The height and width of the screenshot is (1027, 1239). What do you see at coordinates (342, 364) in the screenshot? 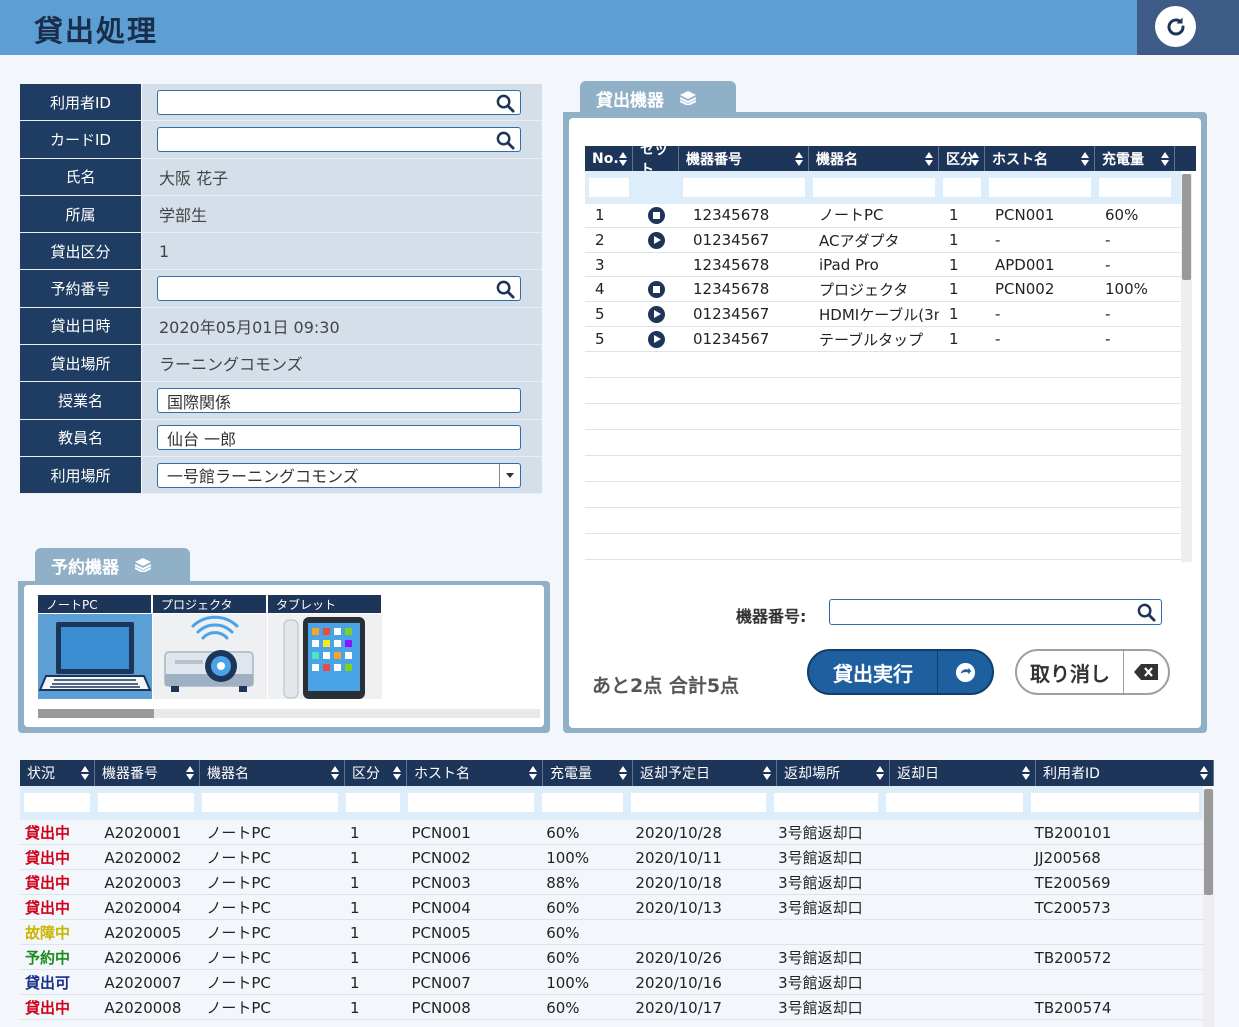
I see `field-value-cell: ラーニングコモンズ` at bounding box center [342, 364].